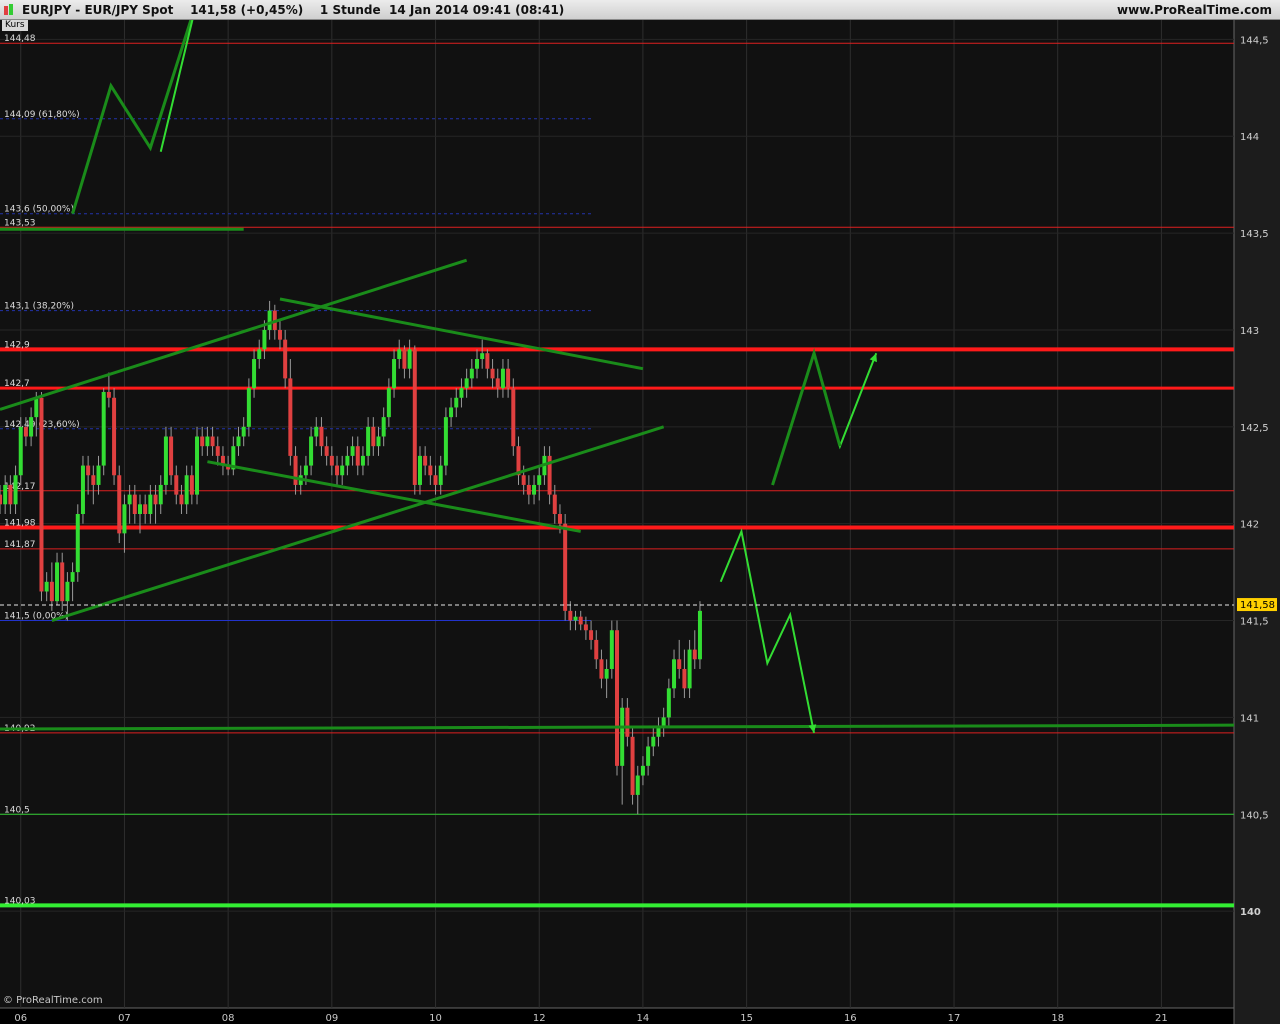  What do you see at coordinates (9, 9) in the screenshot?
I see `chart-app-icon` at bounding box center [9, 9].